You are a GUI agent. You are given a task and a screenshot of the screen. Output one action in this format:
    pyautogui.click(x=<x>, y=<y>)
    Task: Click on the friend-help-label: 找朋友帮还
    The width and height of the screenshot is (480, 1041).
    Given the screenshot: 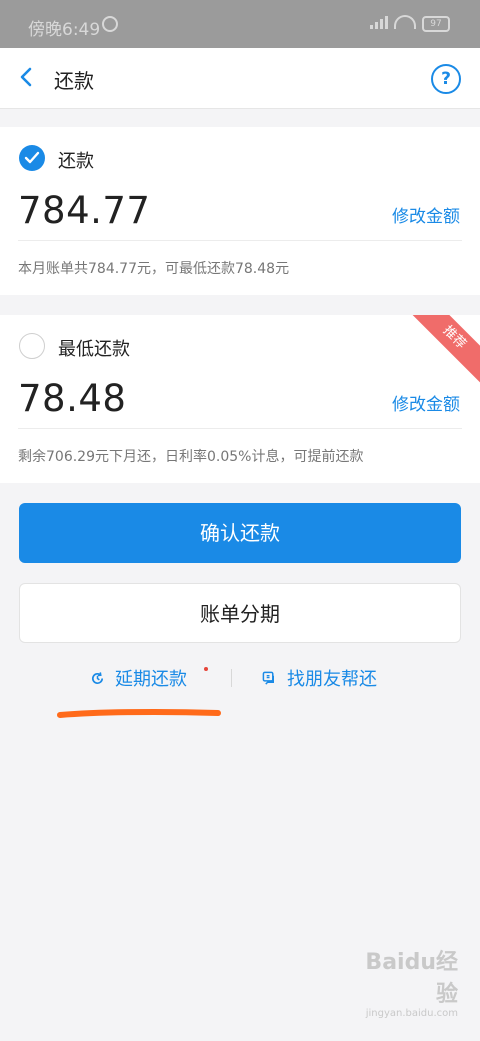 What is the action you would take?
    pyautogui.click(x=332, y=679)
    